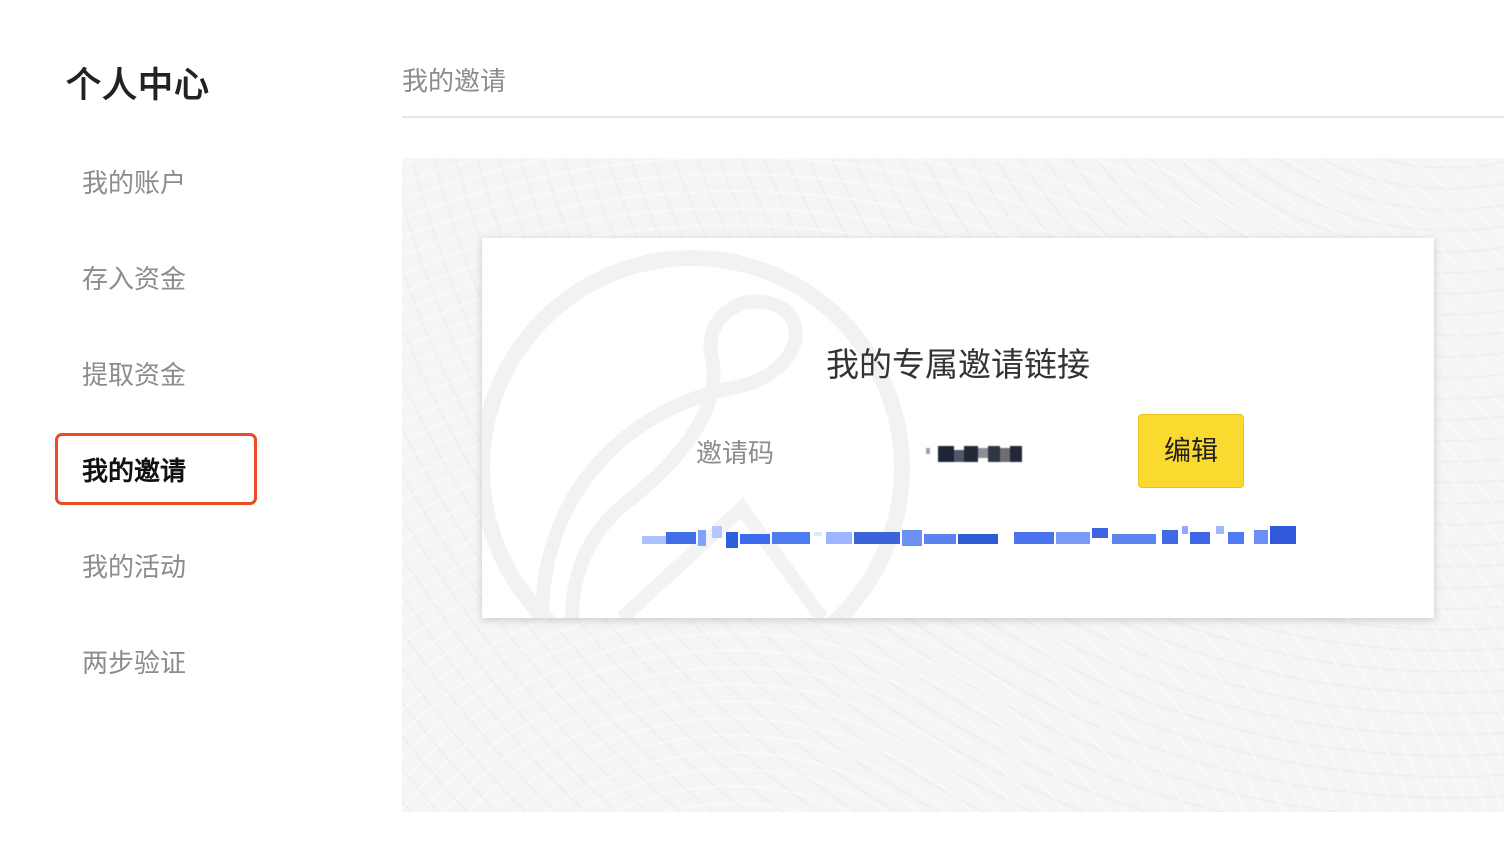 This screenshot has width=1504, height=860. I want to click on invite-code-value-redacted, so click(976, 454).